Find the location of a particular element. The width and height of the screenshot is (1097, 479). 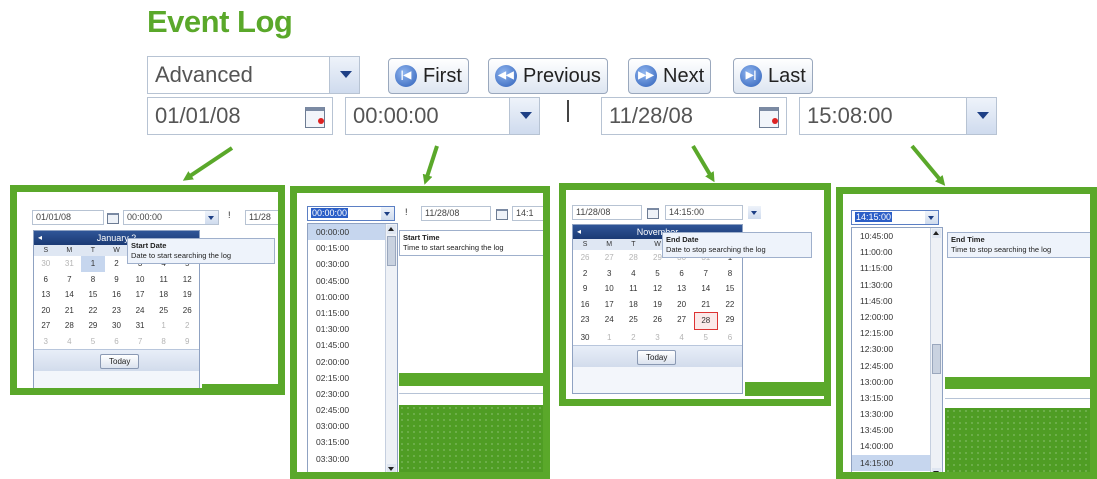

time-option: 12:15:00 is located at coordinates (897, 333).